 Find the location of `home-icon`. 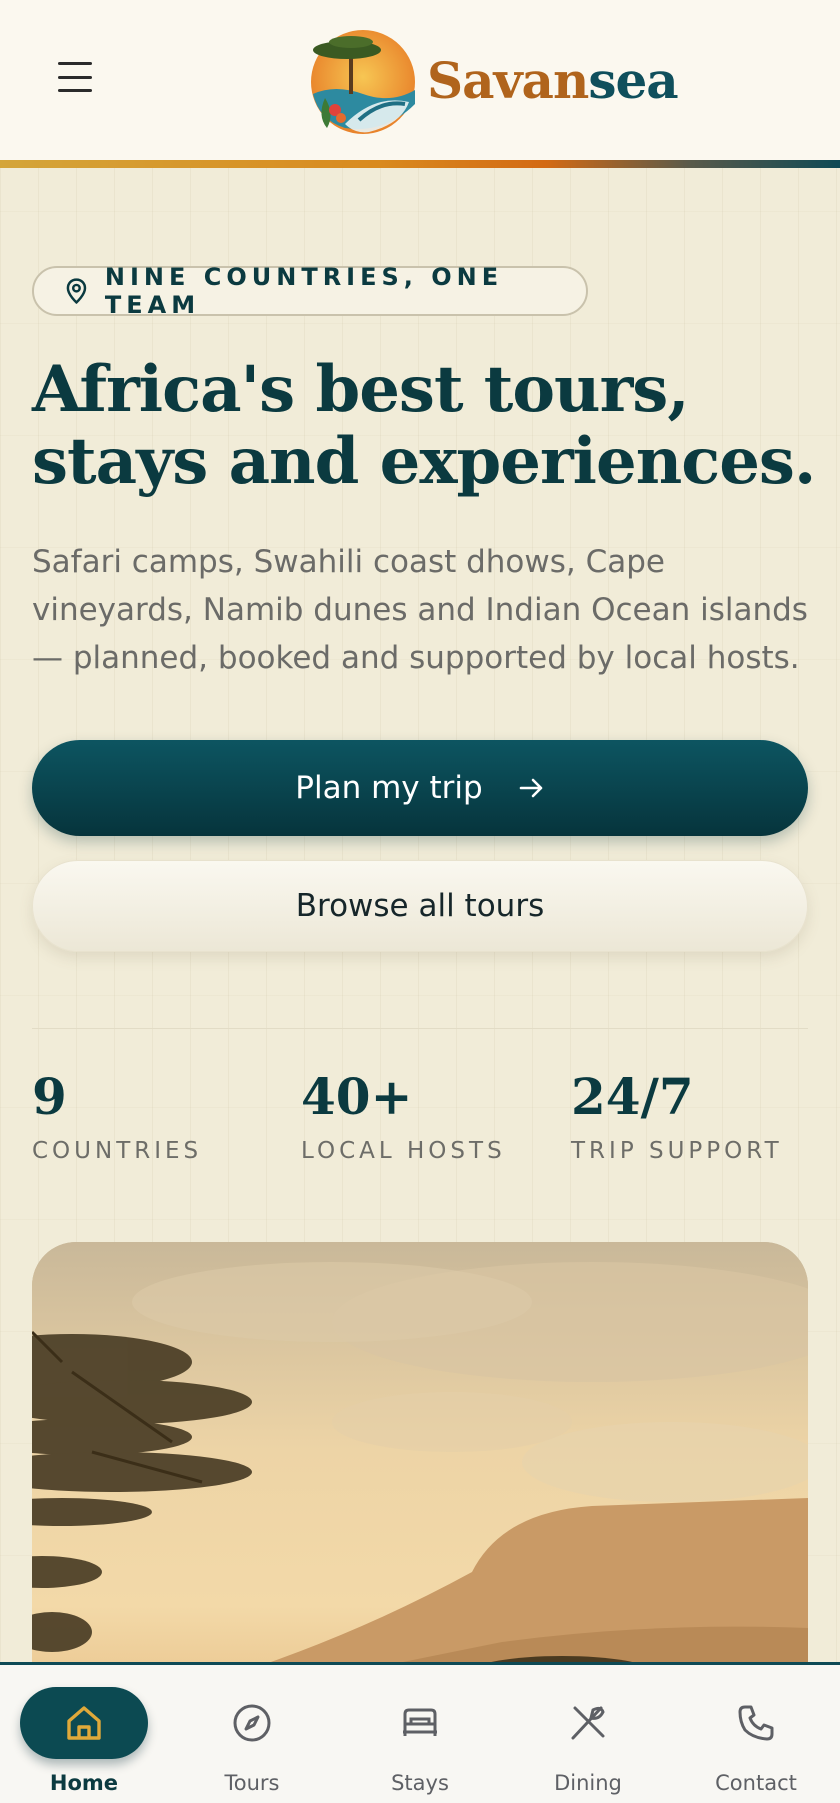

home-icon is located at coordinates (84, 1723).